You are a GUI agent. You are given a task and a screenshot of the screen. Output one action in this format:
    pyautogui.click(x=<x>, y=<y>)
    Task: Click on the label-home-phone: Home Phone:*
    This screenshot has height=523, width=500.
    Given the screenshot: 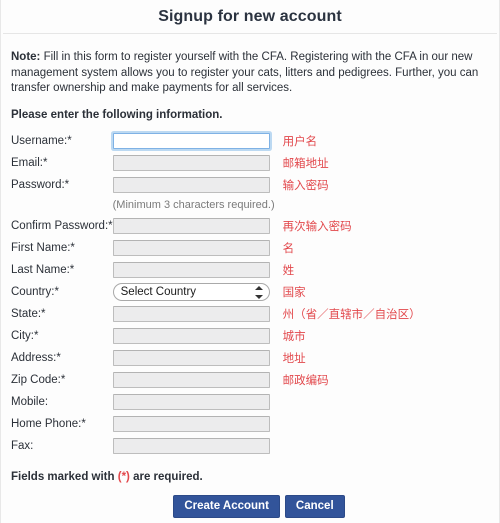 What is the action you would take?
    pyautogui.click(x=48, y=423)
    